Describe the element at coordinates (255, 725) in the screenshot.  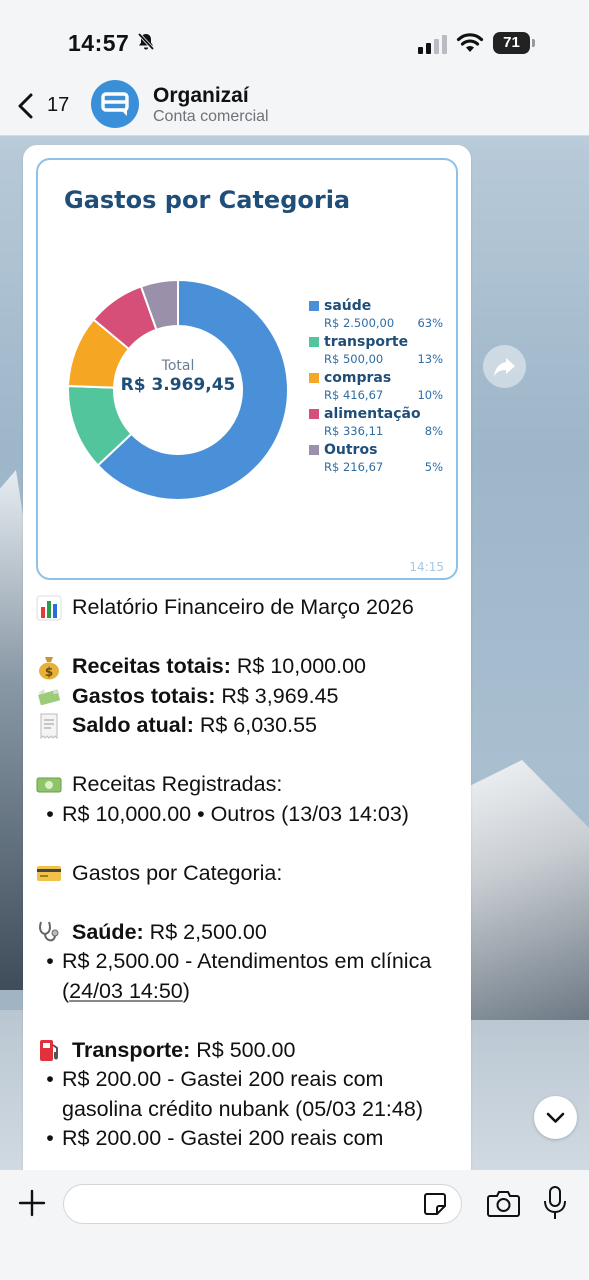
I see `balance-value: R$ 6,030.55` at that location.